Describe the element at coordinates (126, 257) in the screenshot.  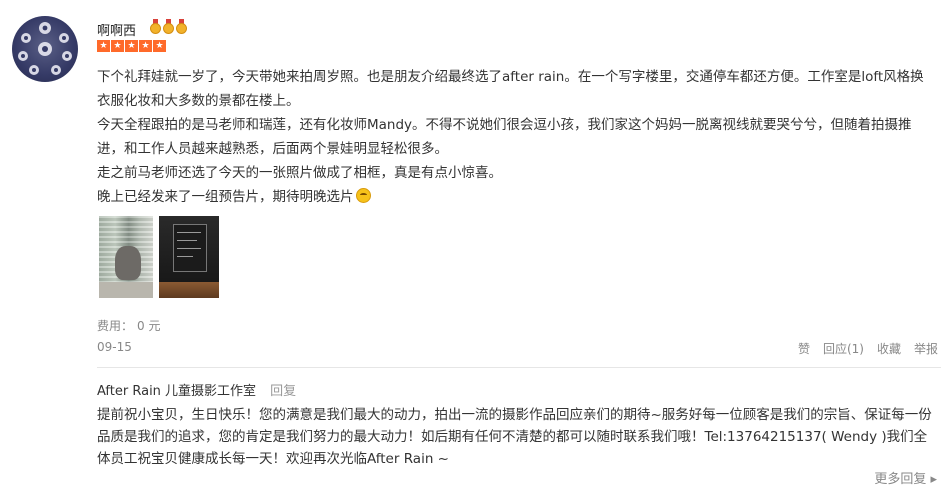
I see `photo-thumbnail-baby` at that location.